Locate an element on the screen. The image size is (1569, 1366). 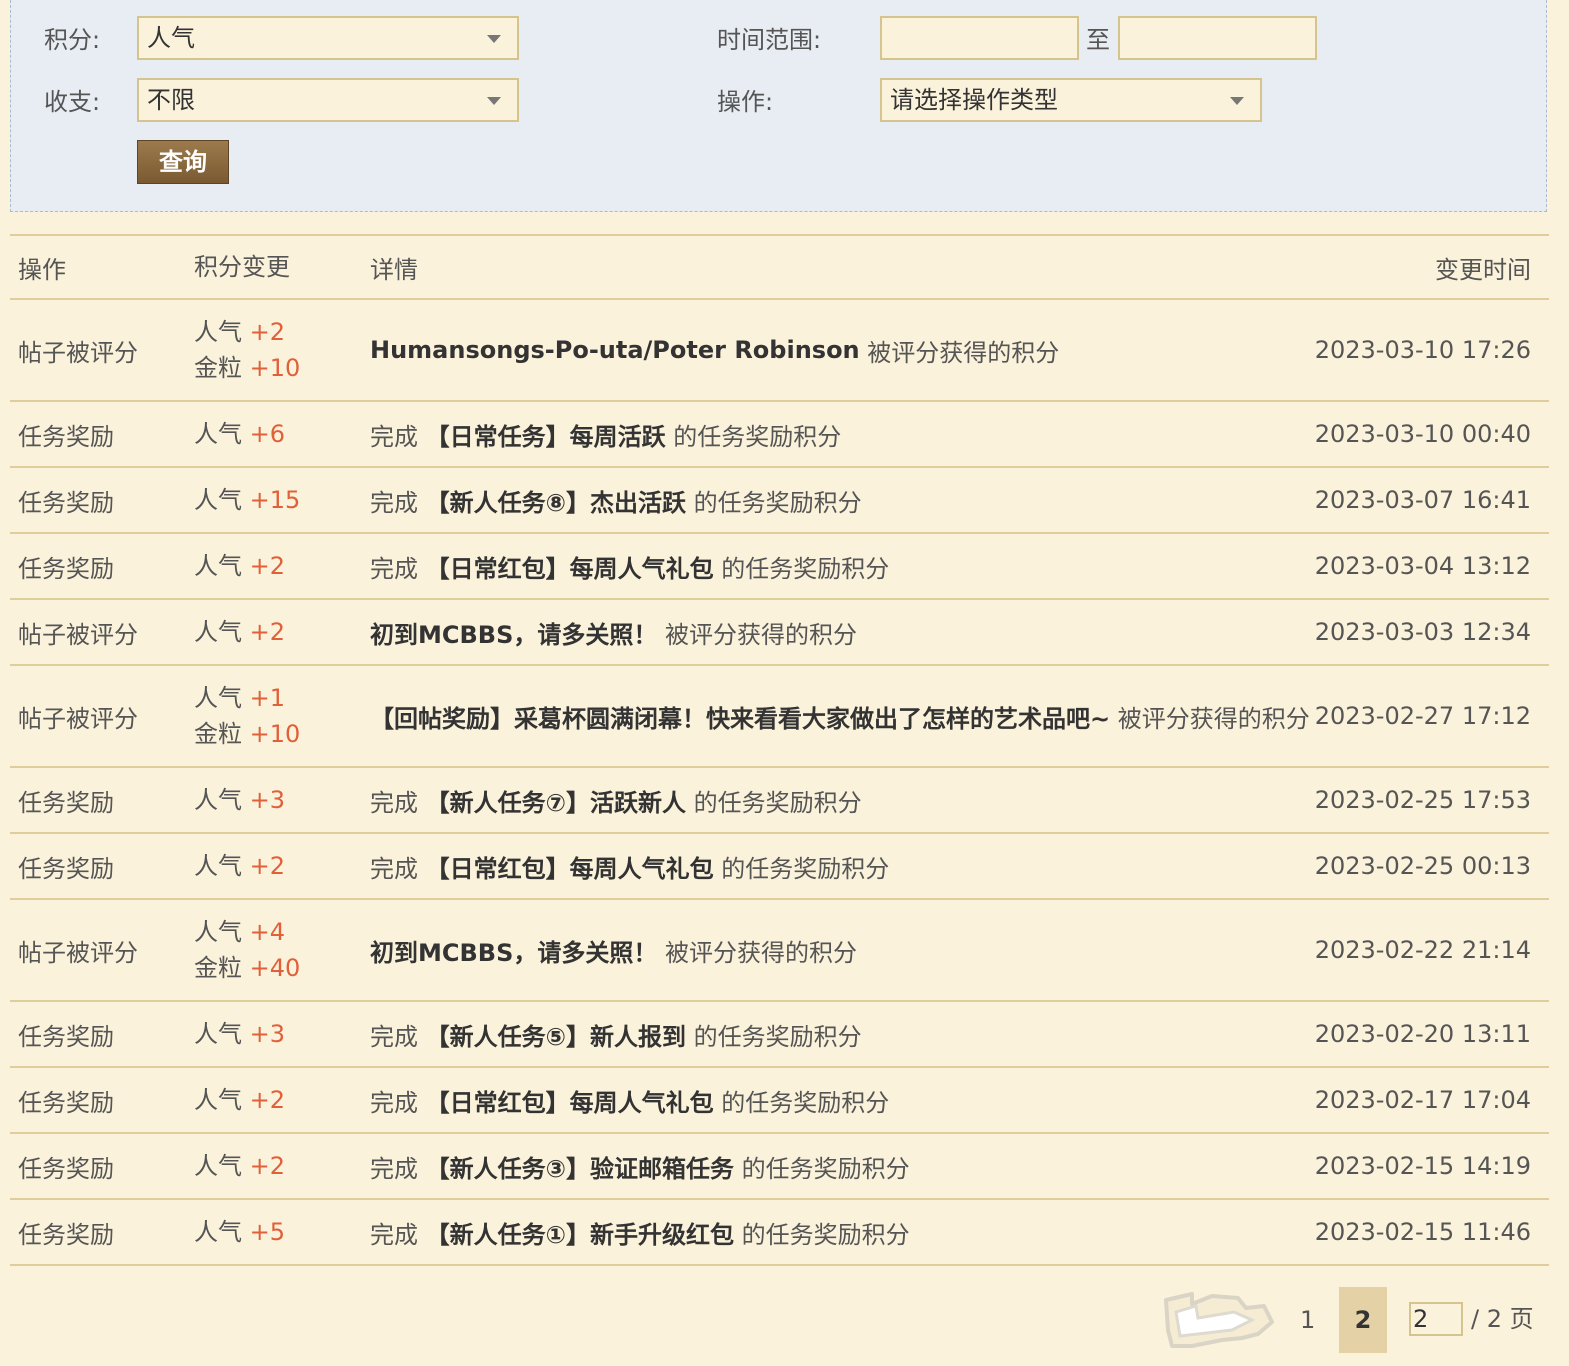
row-detail: 完成 【新人任务⑦】活跃新人 的任务奖励积分 is located at coordinates (616, 800).